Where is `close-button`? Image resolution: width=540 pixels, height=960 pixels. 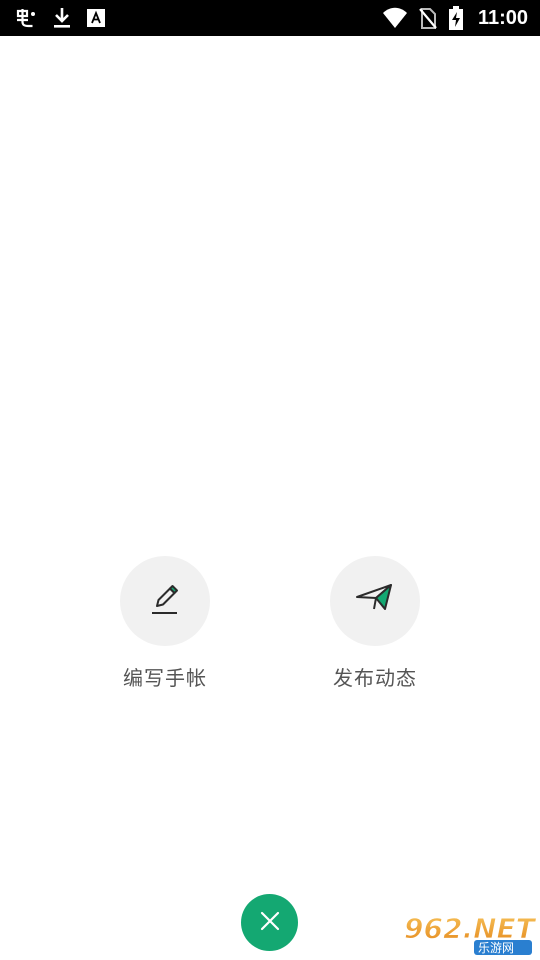 close-button is located at coordinates (269, 922).